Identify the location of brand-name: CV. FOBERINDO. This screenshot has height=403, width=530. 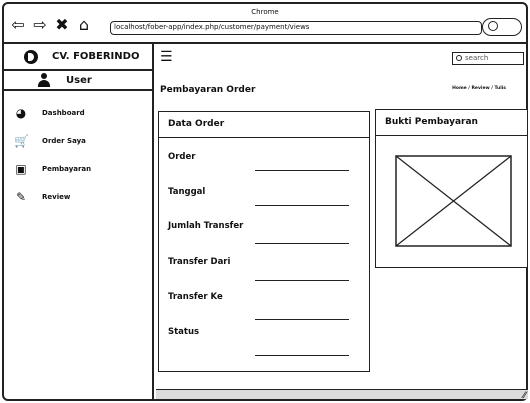
(96, 56).